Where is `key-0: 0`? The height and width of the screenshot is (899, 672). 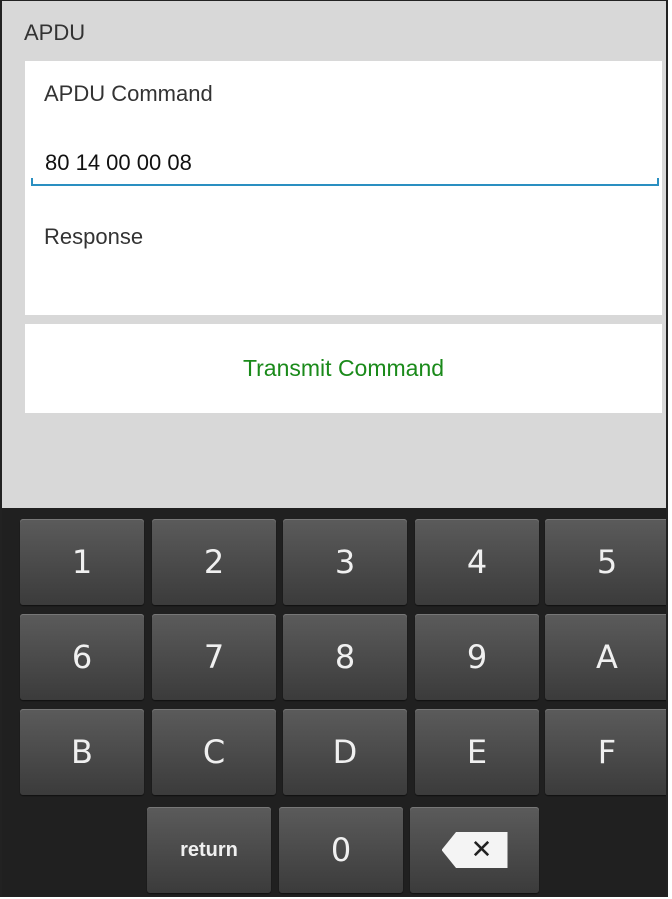
key-0: 0 is located at coordinates (341, 850).